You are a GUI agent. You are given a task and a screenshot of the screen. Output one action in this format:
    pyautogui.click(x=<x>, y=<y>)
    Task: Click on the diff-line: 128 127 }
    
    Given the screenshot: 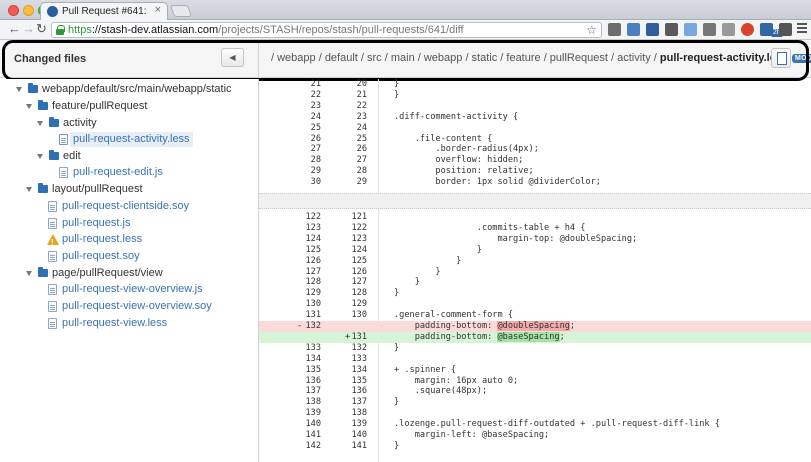 What is the action you would take?
    pyautogui.click(x=535, y=282)
    